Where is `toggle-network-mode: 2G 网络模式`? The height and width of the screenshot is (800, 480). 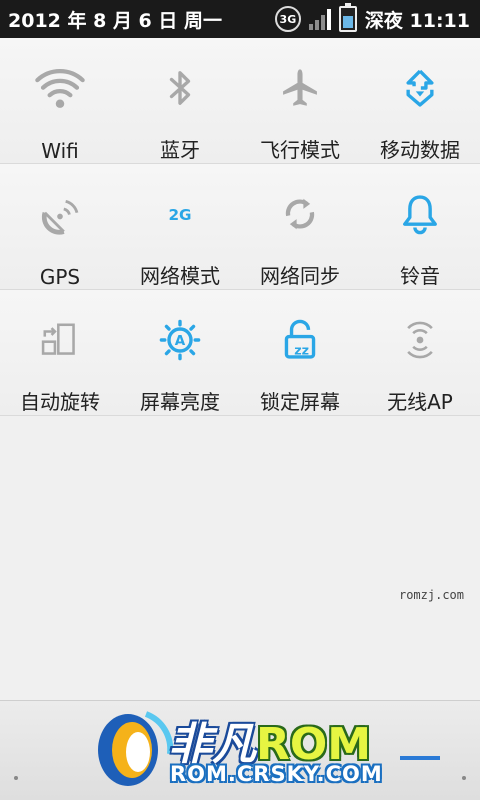
toggle-network-mode: 2G 网络模式 is located at coordinates (180, 226).